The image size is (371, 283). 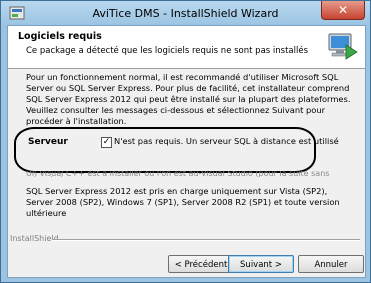 I want to click on next-button: Suivant >, so click(x=261, y=264).